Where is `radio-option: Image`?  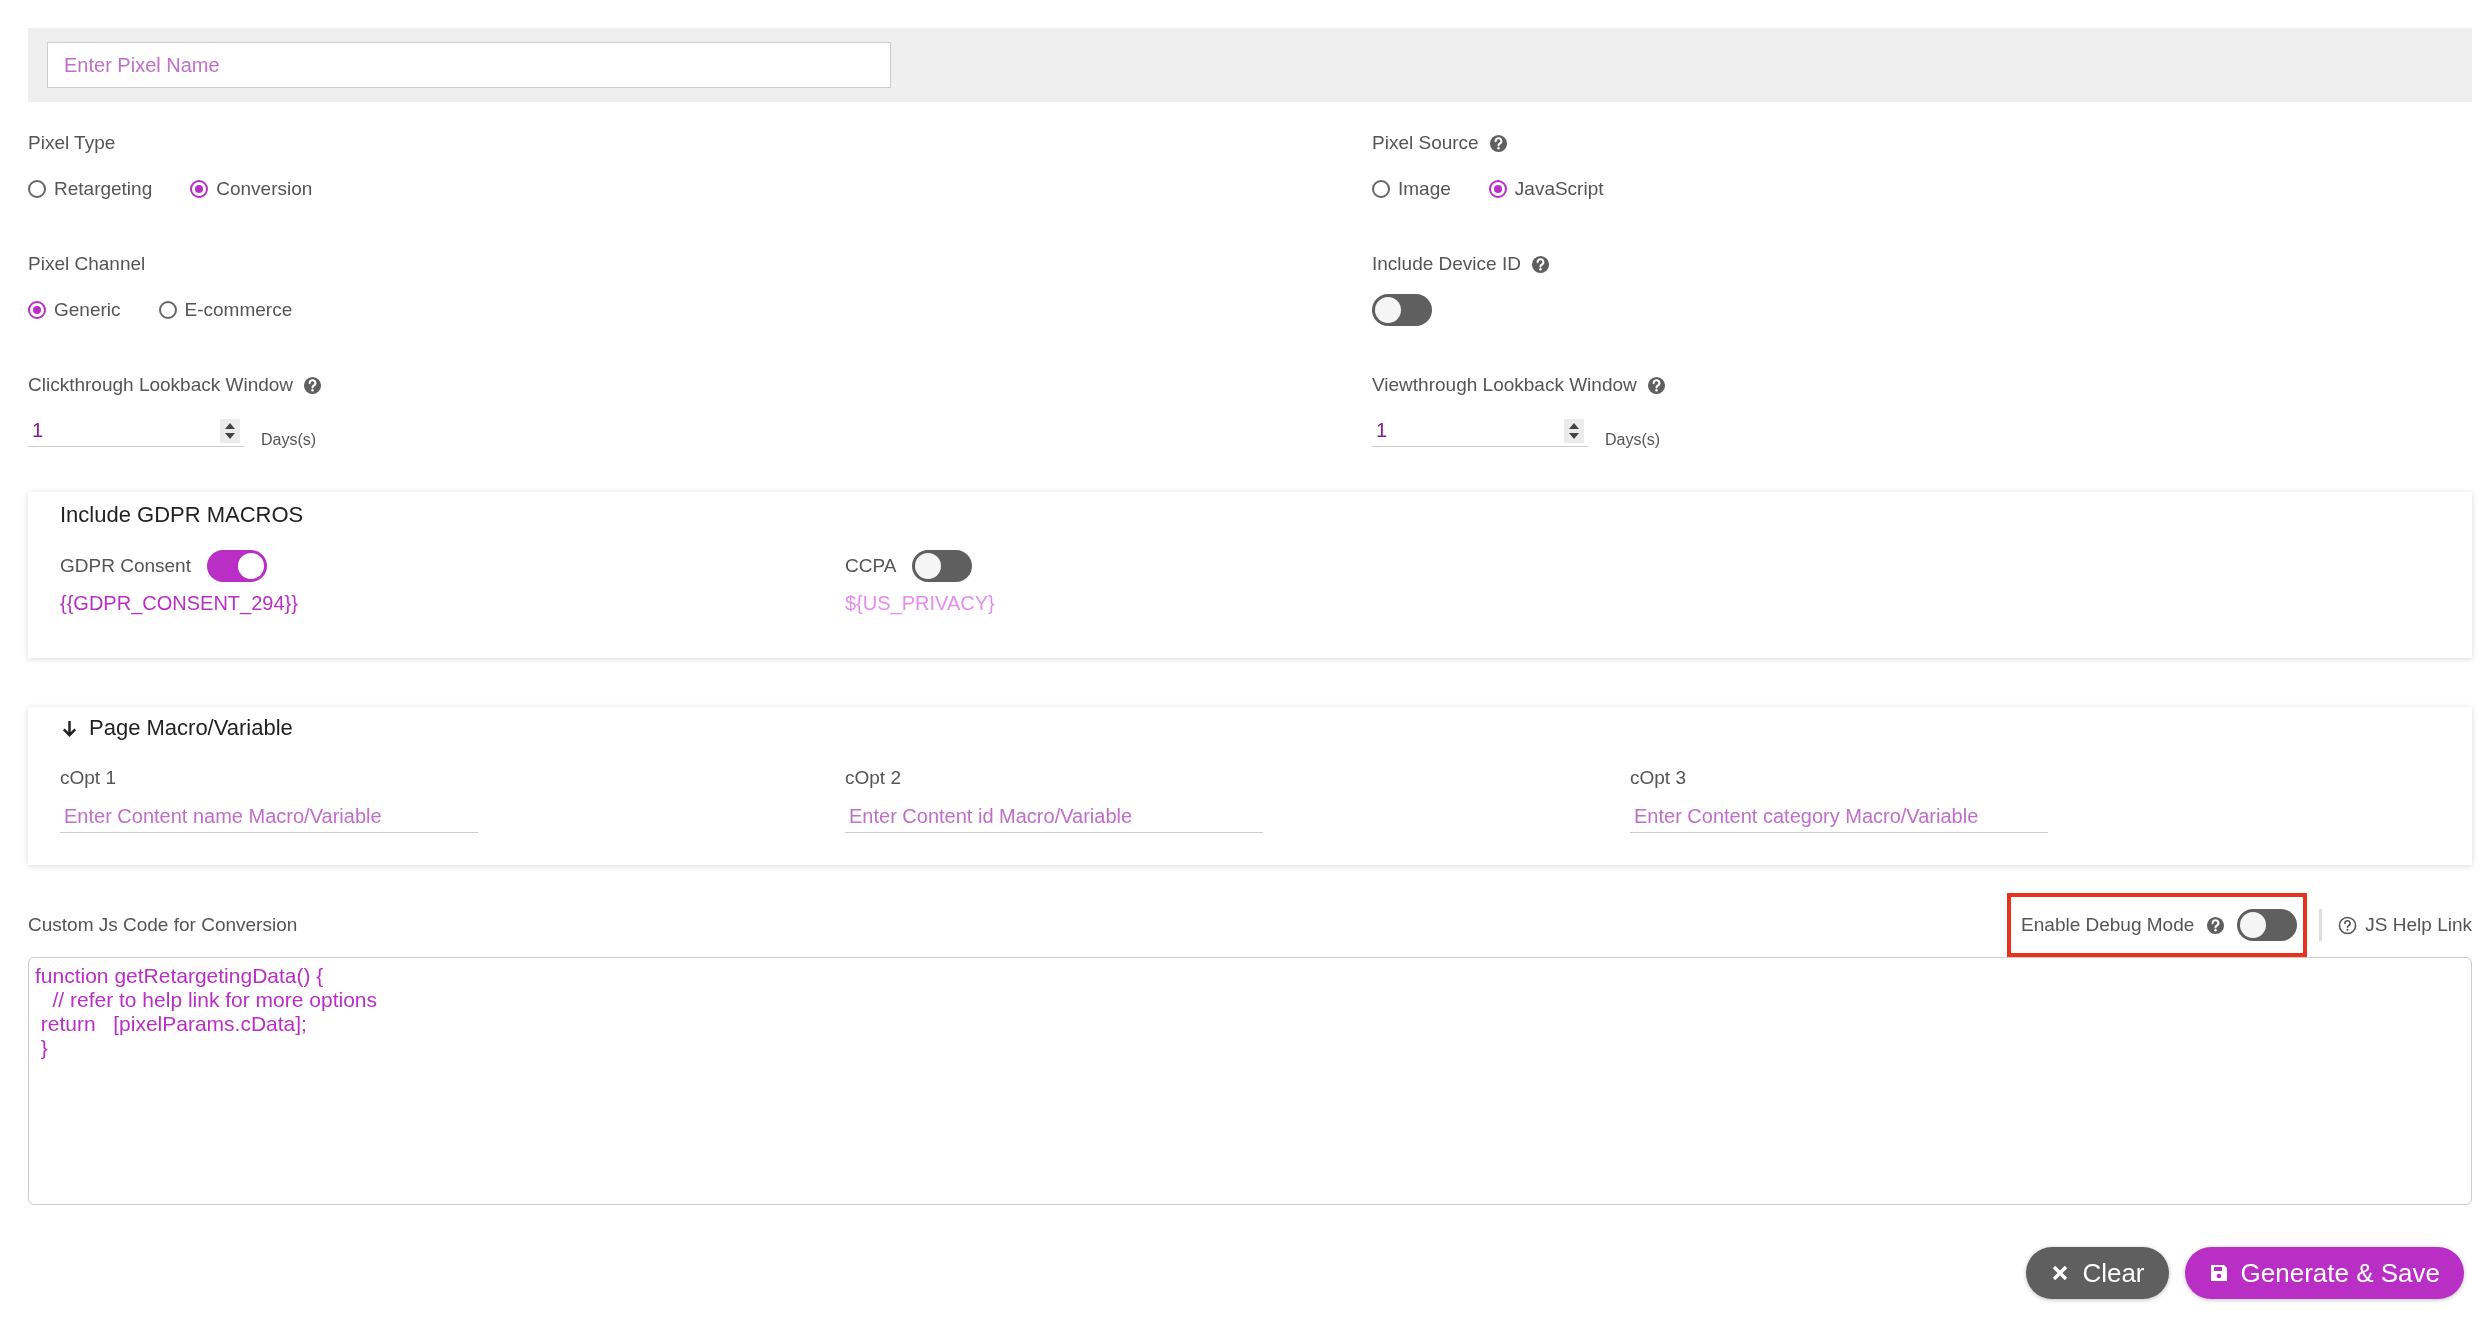
radio-option: Image is located at coordinates (1411, 189).